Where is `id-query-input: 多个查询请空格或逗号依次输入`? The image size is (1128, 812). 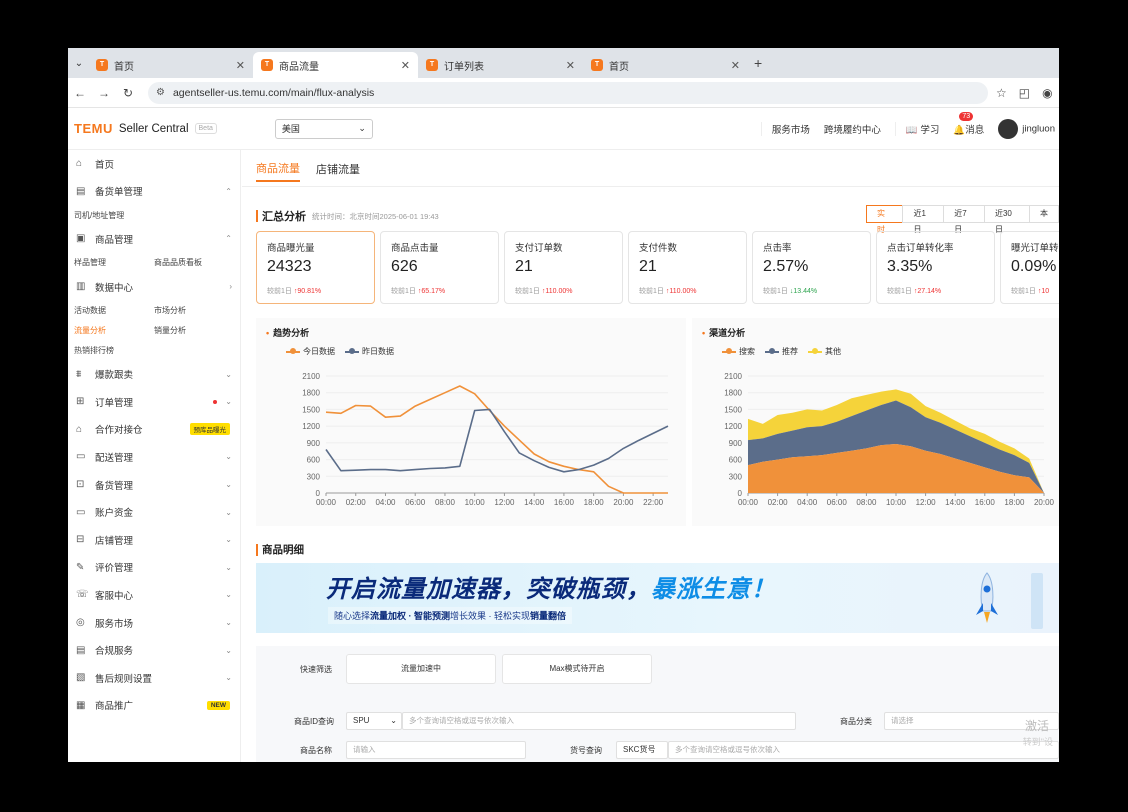 id-query-input: 多个查询请空格或逗号依次输入 is located at coordinates (599, 721).